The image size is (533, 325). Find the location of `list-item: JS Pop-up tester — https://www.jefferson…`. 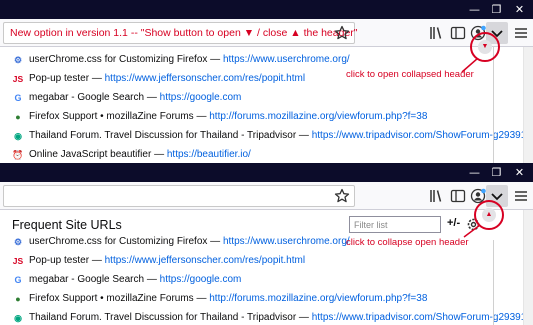

list-item: JS Pop-up tester — https://www.jefferson… is located at coordinates (262, 261).